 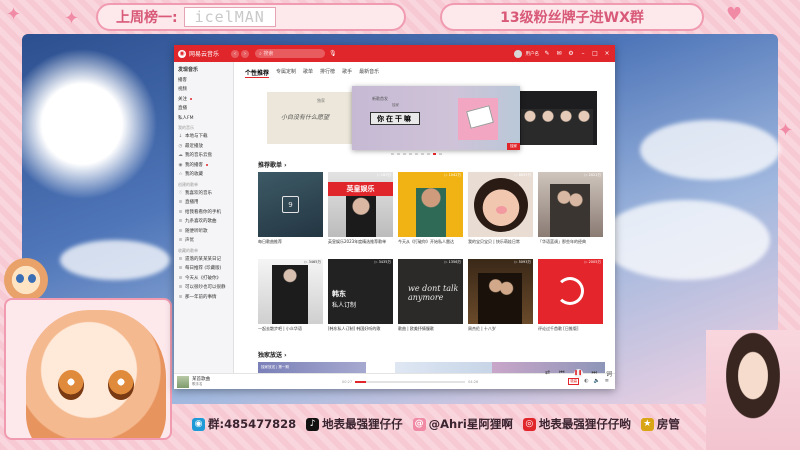 What do you see at coordinates (203, 288) in the screenshot?
I see `sidebar-item-collected: ≡ 可以很吵也可以很静` at bounding box center [203, 288].